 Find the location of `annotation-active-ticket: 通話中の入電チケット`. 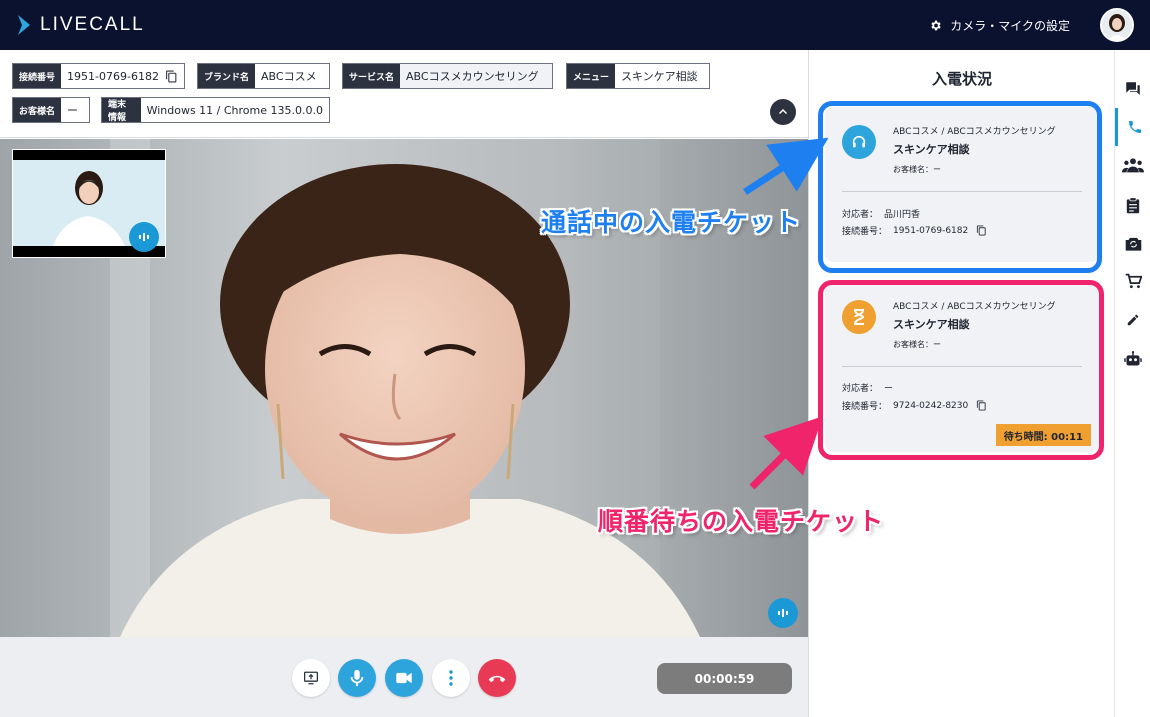

annotation-active-ticket: 通話中の入電チケット is located at coordinates (671, 222).